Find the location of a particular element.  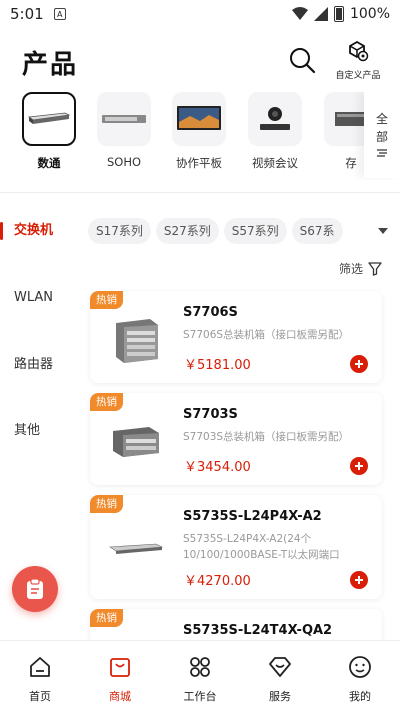

product-card: 热销 S5735S-L24T4X-QA2 is located at coordinates (236, 624).